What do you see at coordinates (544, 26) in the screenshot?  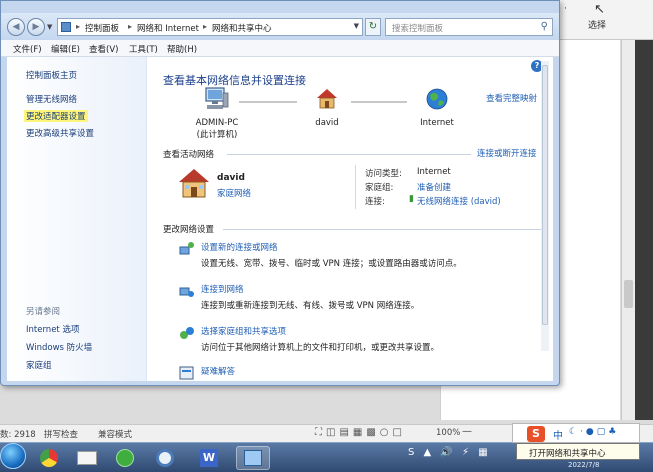 I see `search-icon: ⚲` at bounding box center [544, 26].